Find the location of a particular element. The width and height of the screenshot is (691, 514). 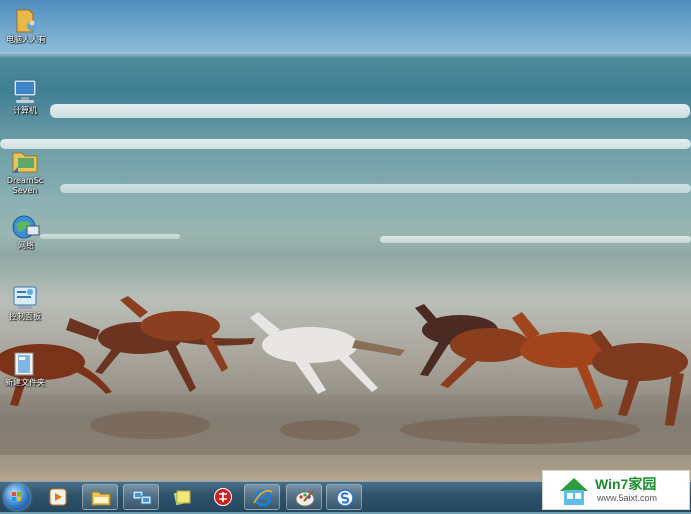

taskbar-paint-button is located at coordinates (304, 497).